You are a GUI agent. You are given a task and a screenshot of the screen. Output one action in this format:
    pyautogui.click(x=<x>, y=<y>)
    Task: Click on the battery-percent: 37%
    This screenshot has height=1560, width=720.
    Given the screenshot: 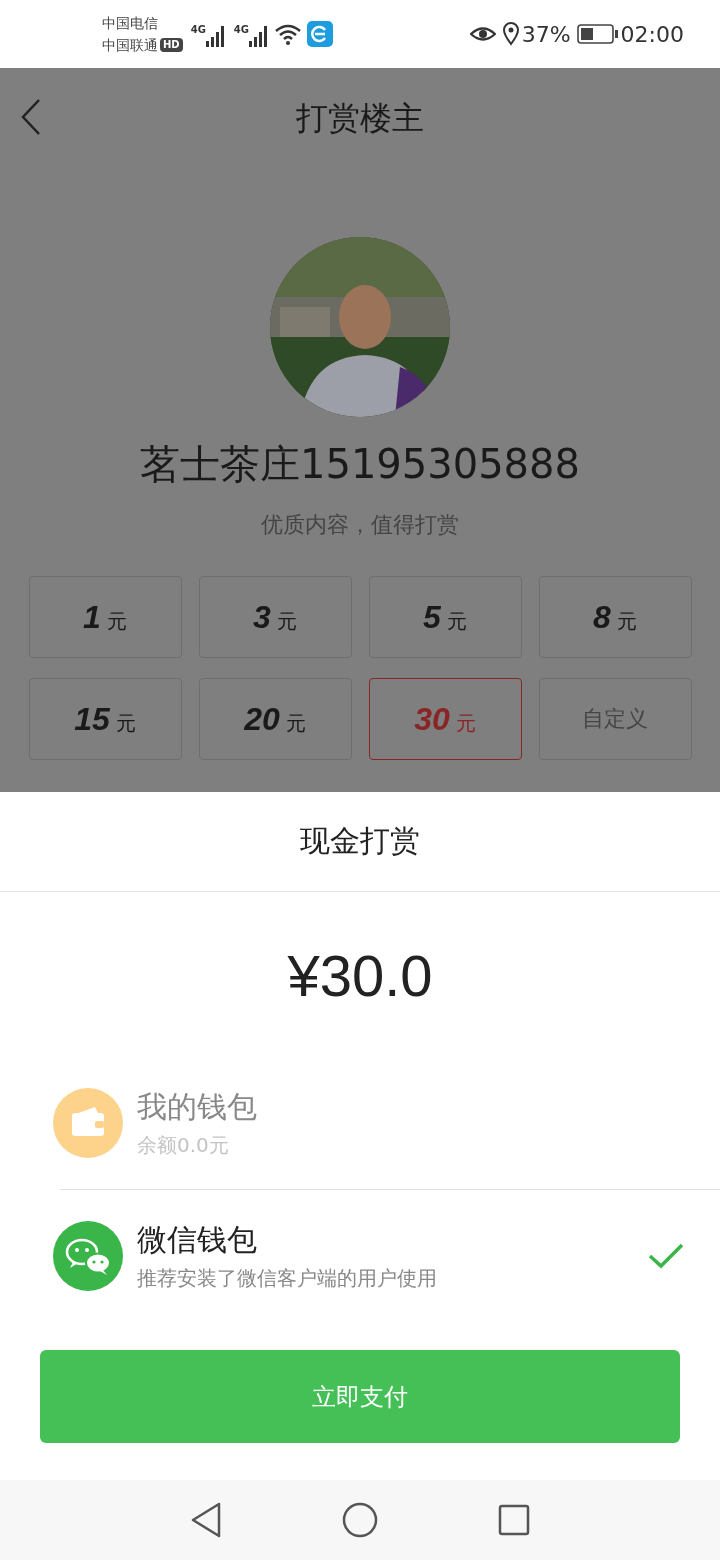 What is the action you would take?
    pyautogui.click(x=546, y=34)
    